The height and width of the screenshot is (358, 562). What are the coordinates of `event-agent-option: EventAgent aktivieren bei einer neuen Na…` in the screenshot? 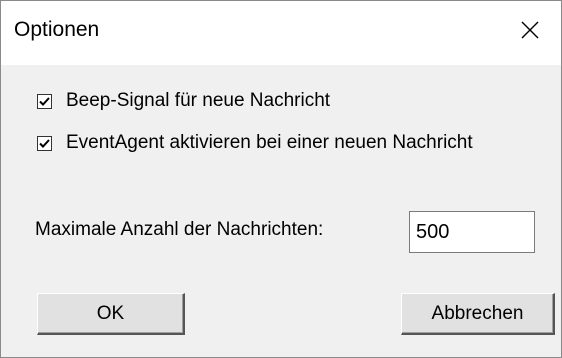 It's located at (255, 143).